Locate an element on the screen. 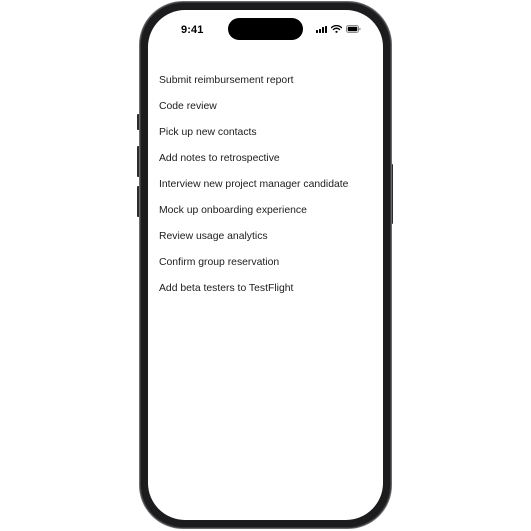 This screenshot has height=531, width=531. dynamic-island is located at coordinates (265, 29).